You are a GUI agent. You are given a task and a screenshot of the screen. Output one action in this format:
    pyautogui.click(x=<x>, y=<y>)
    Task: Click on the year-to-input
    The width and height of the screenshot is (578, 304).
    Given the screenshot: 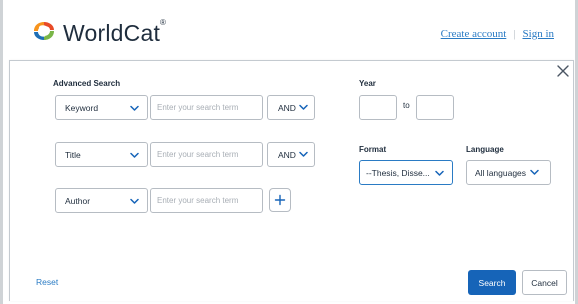 What is the action you would take?
    pyautogui.click(x=435, y=107)
    